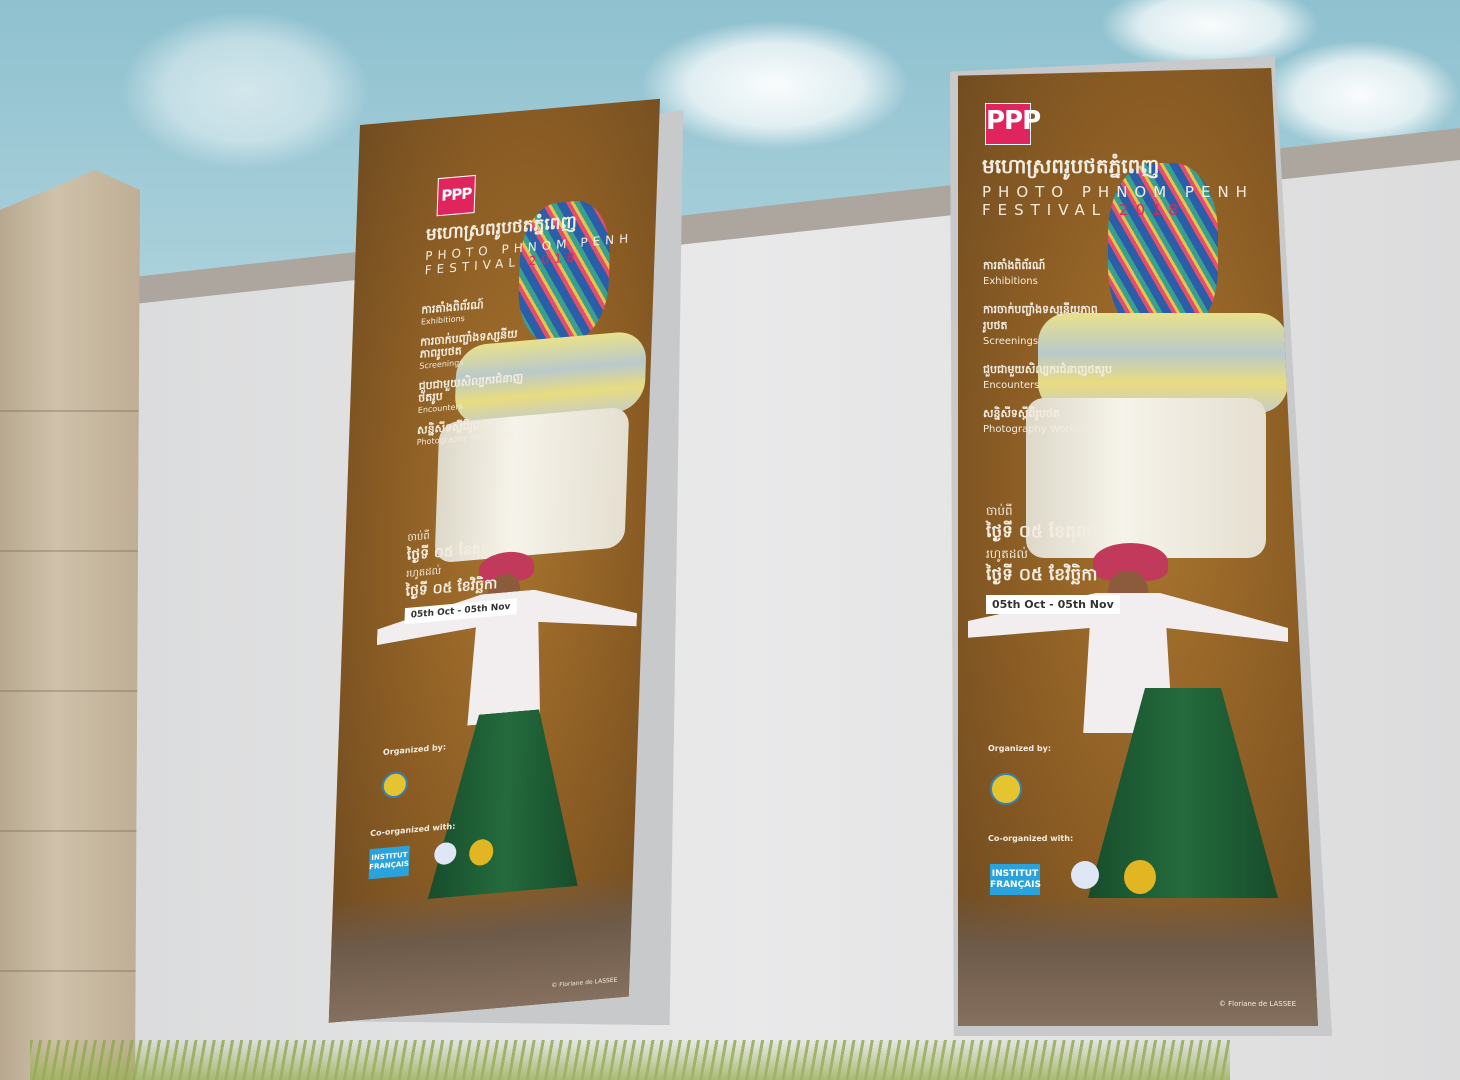  What do you see at coordinates (1042, 532) in the screenshot?
I see `start-date: ថ្ងៃទី ០៥ ខែតុលា` at bounding box center [1042, 532].